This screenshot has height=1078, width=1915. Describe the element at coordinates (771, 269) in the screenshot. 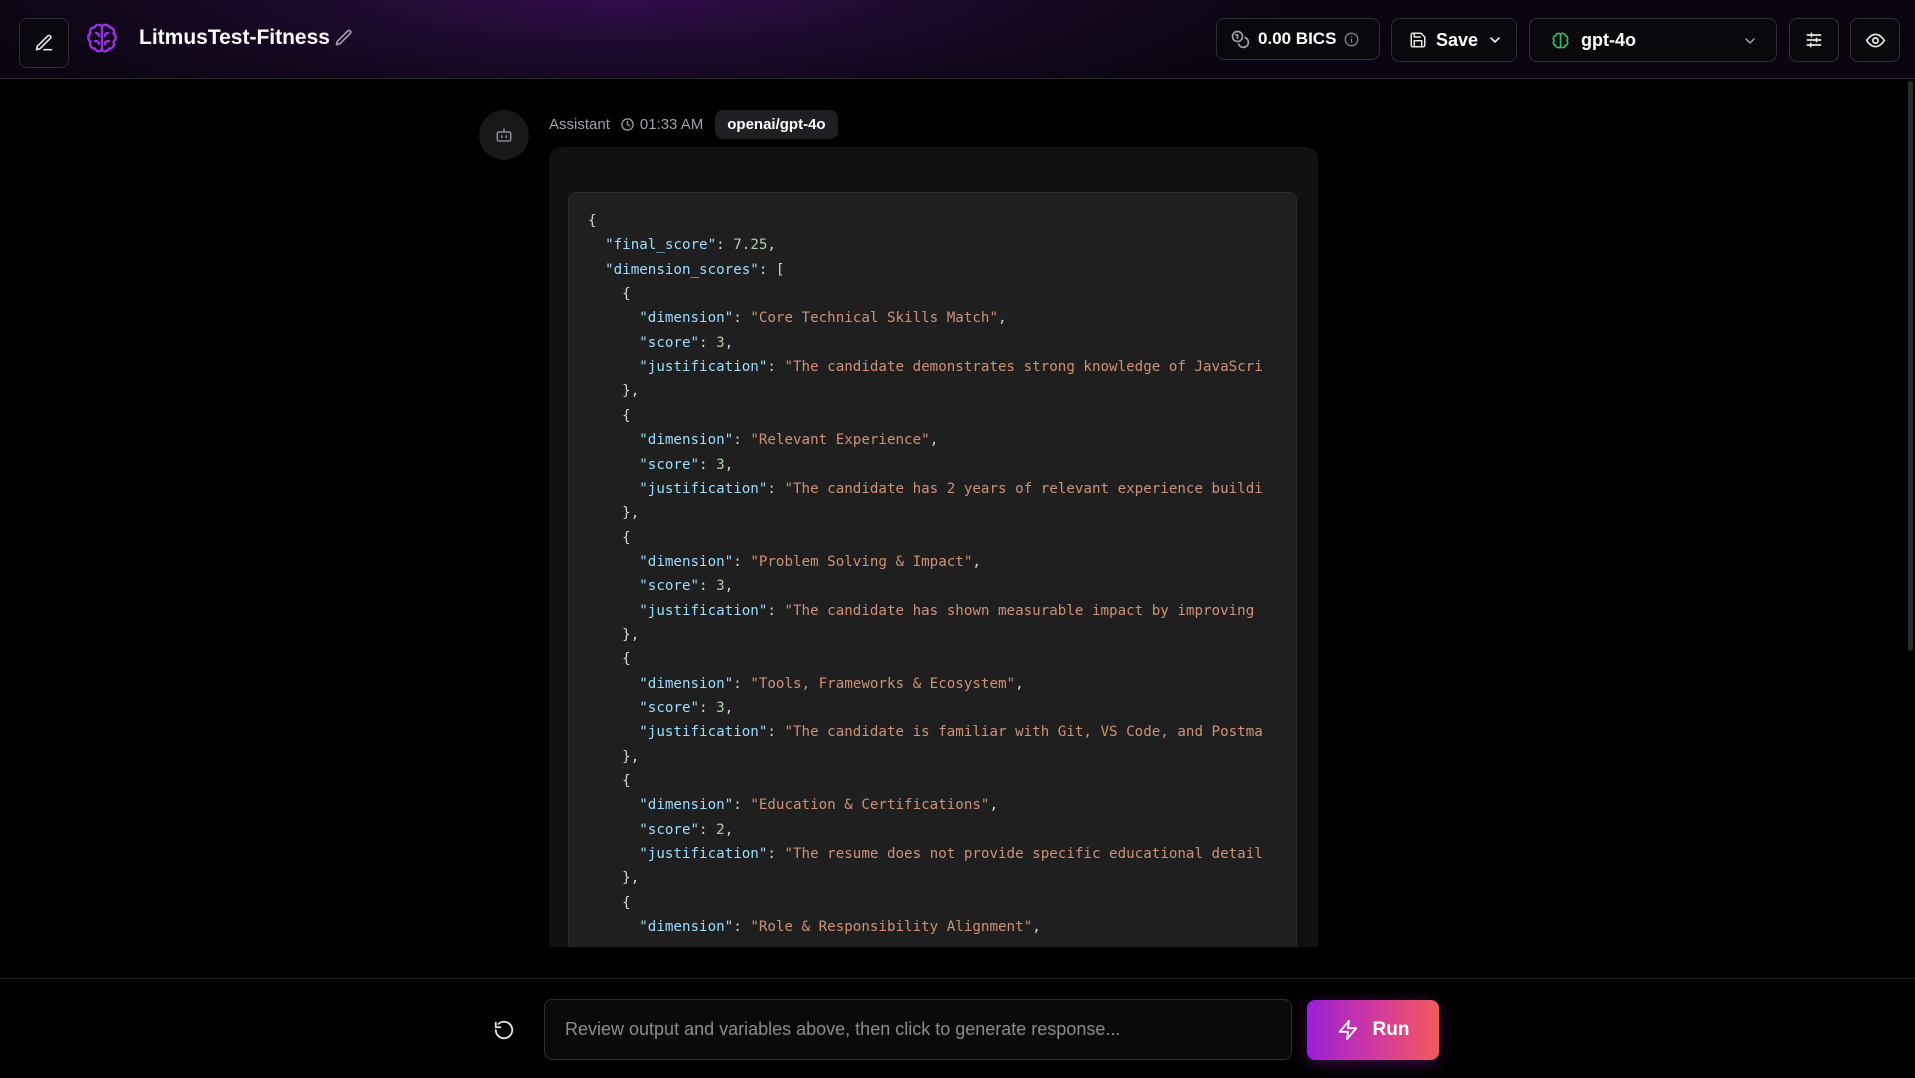

I see `code-token: : [` at that location.